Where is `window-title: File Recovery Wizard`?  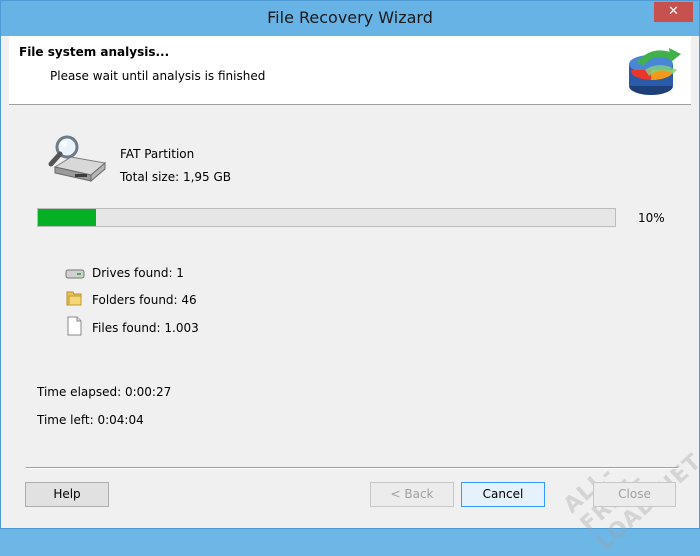 window-title: File Recovery Wizard is located at coordinates (350, 17).